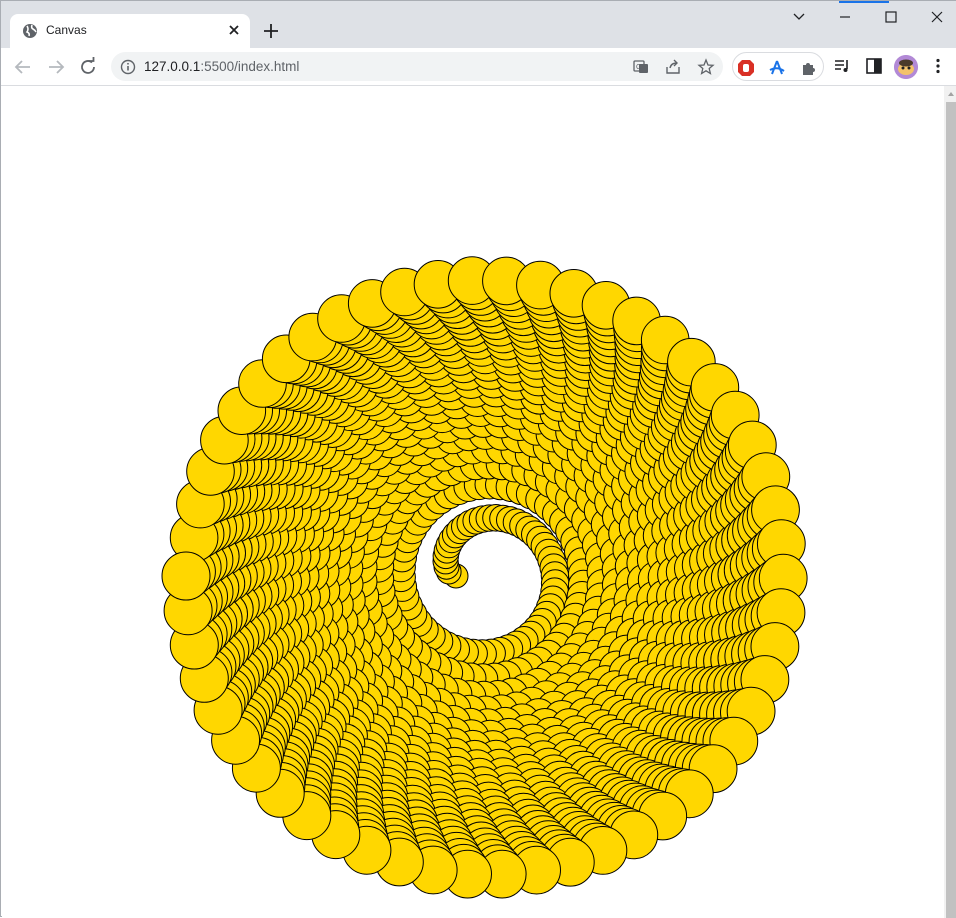 This screenshot has height=918, width=956. I want to click on forward-icon, so click(56, 67).